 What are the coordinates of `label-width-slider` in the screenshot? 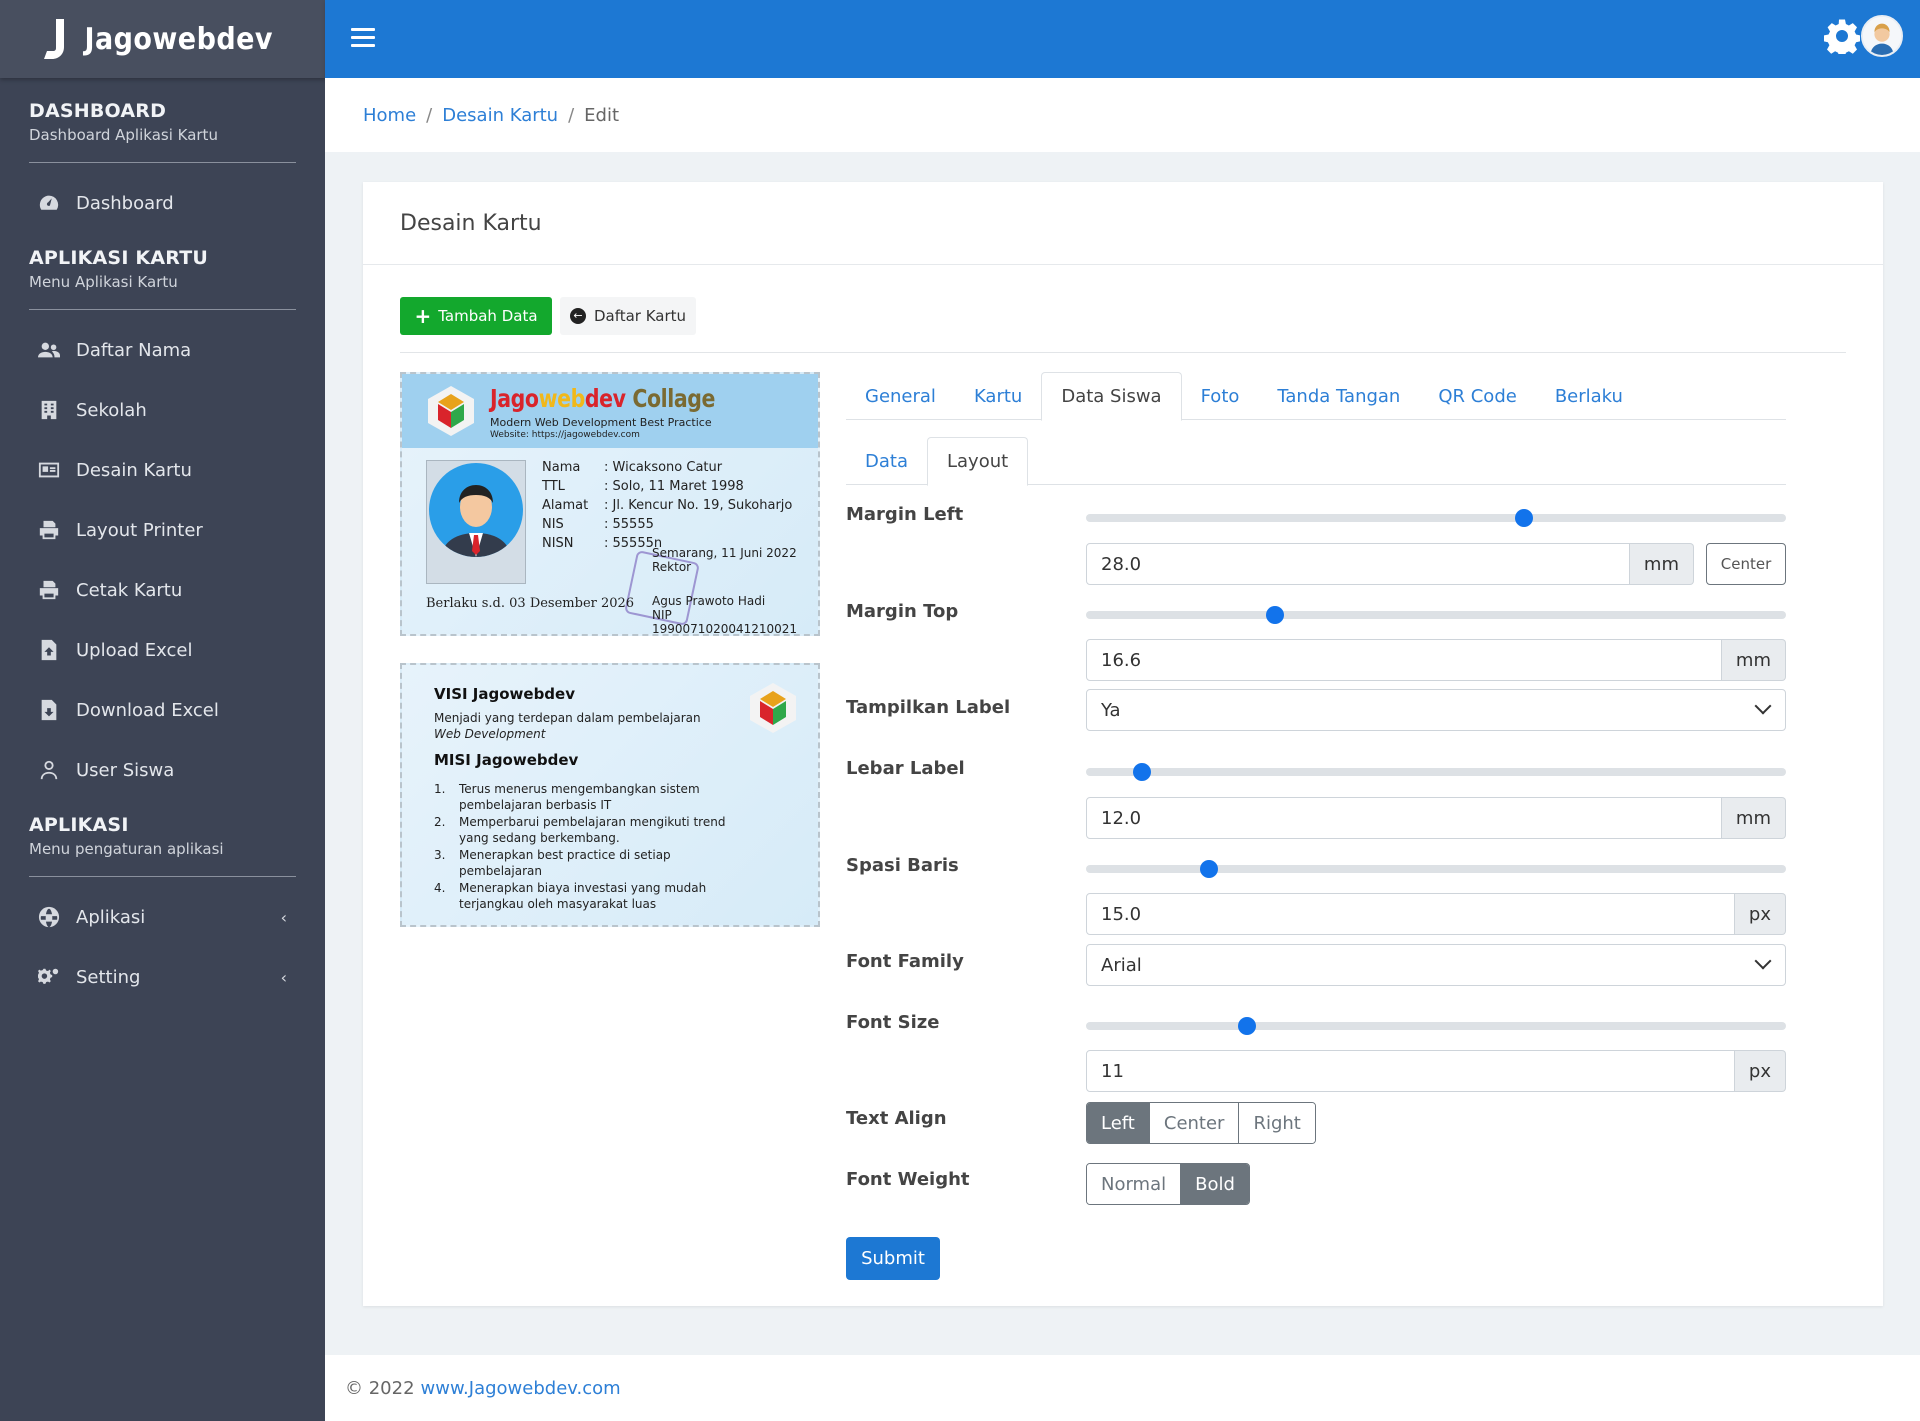 It's located at (1436, 772).